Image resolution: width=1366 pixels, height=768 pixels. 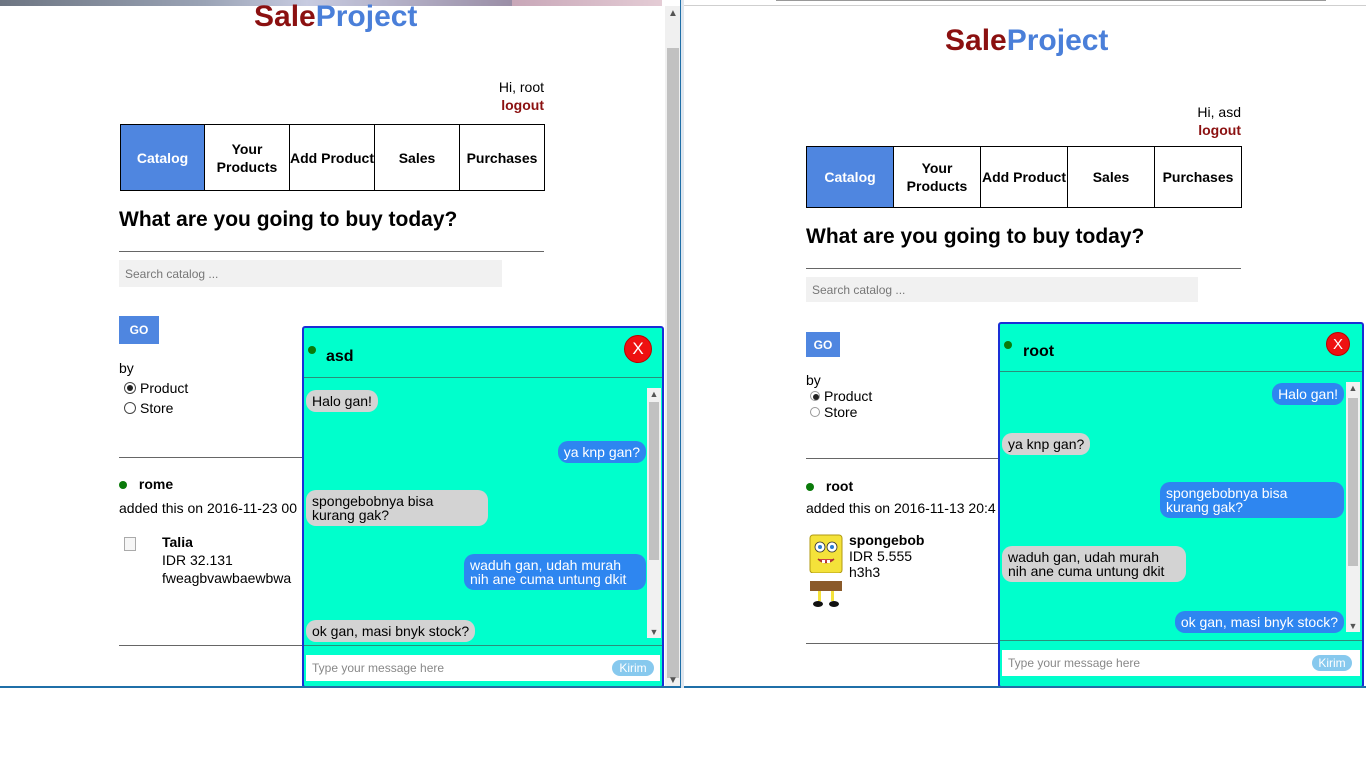 What do you see at coordinates (839, 486) in the screenshot?
I see `seller-name: root` at bounding box center [839, 486].